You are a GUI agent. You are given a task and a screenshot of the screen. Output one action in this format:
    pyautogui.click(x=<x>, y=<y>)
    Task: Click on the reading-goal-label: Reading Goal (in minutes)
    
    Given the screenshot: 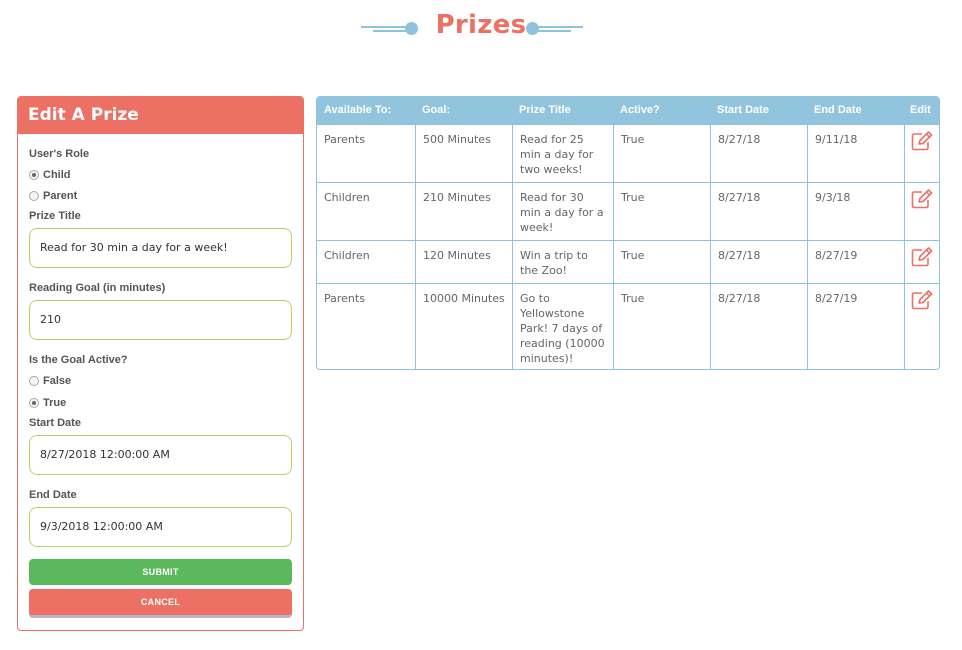 What is the action you would take?
    pyautogui.click(x=97, y=288)
    